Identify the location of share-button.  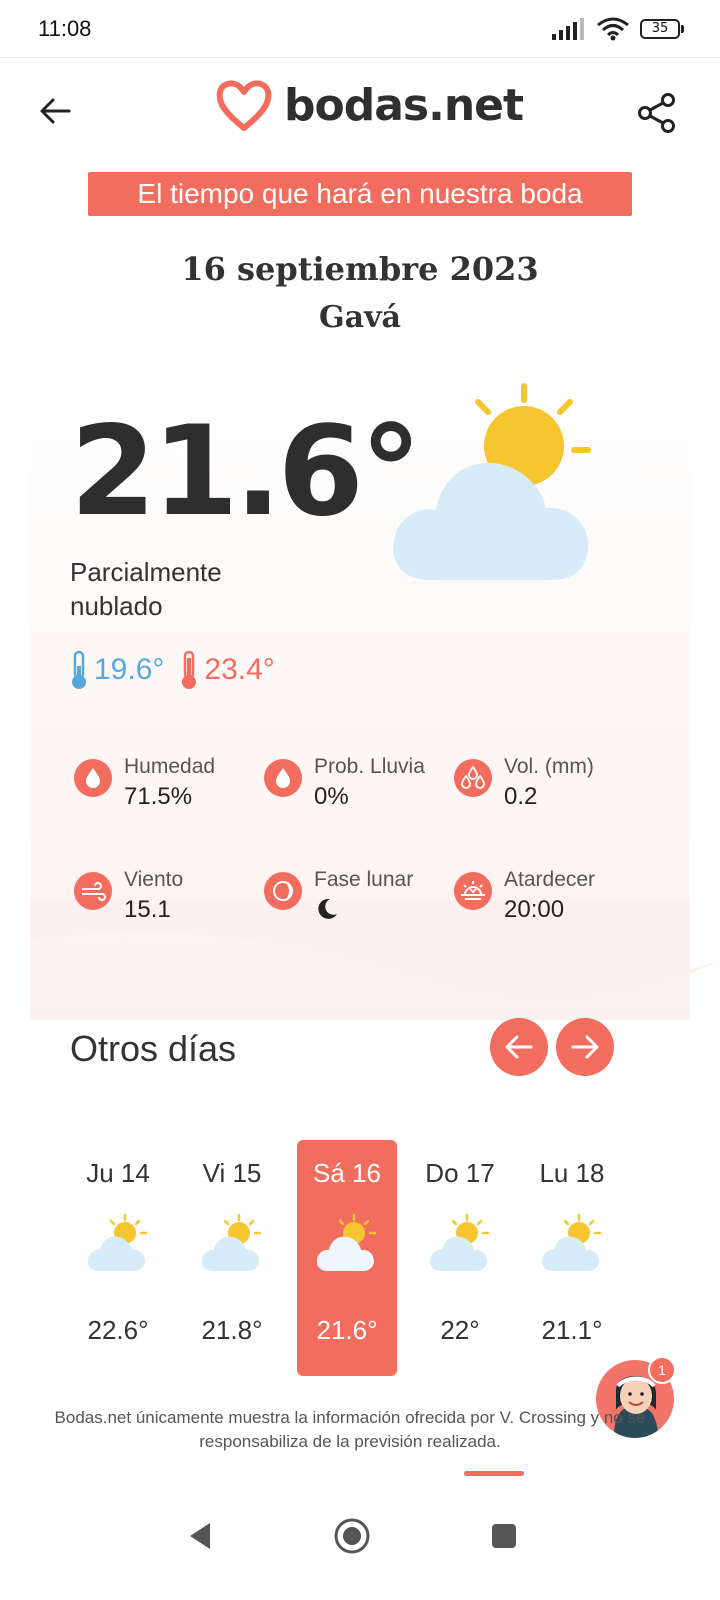
(657, 113).